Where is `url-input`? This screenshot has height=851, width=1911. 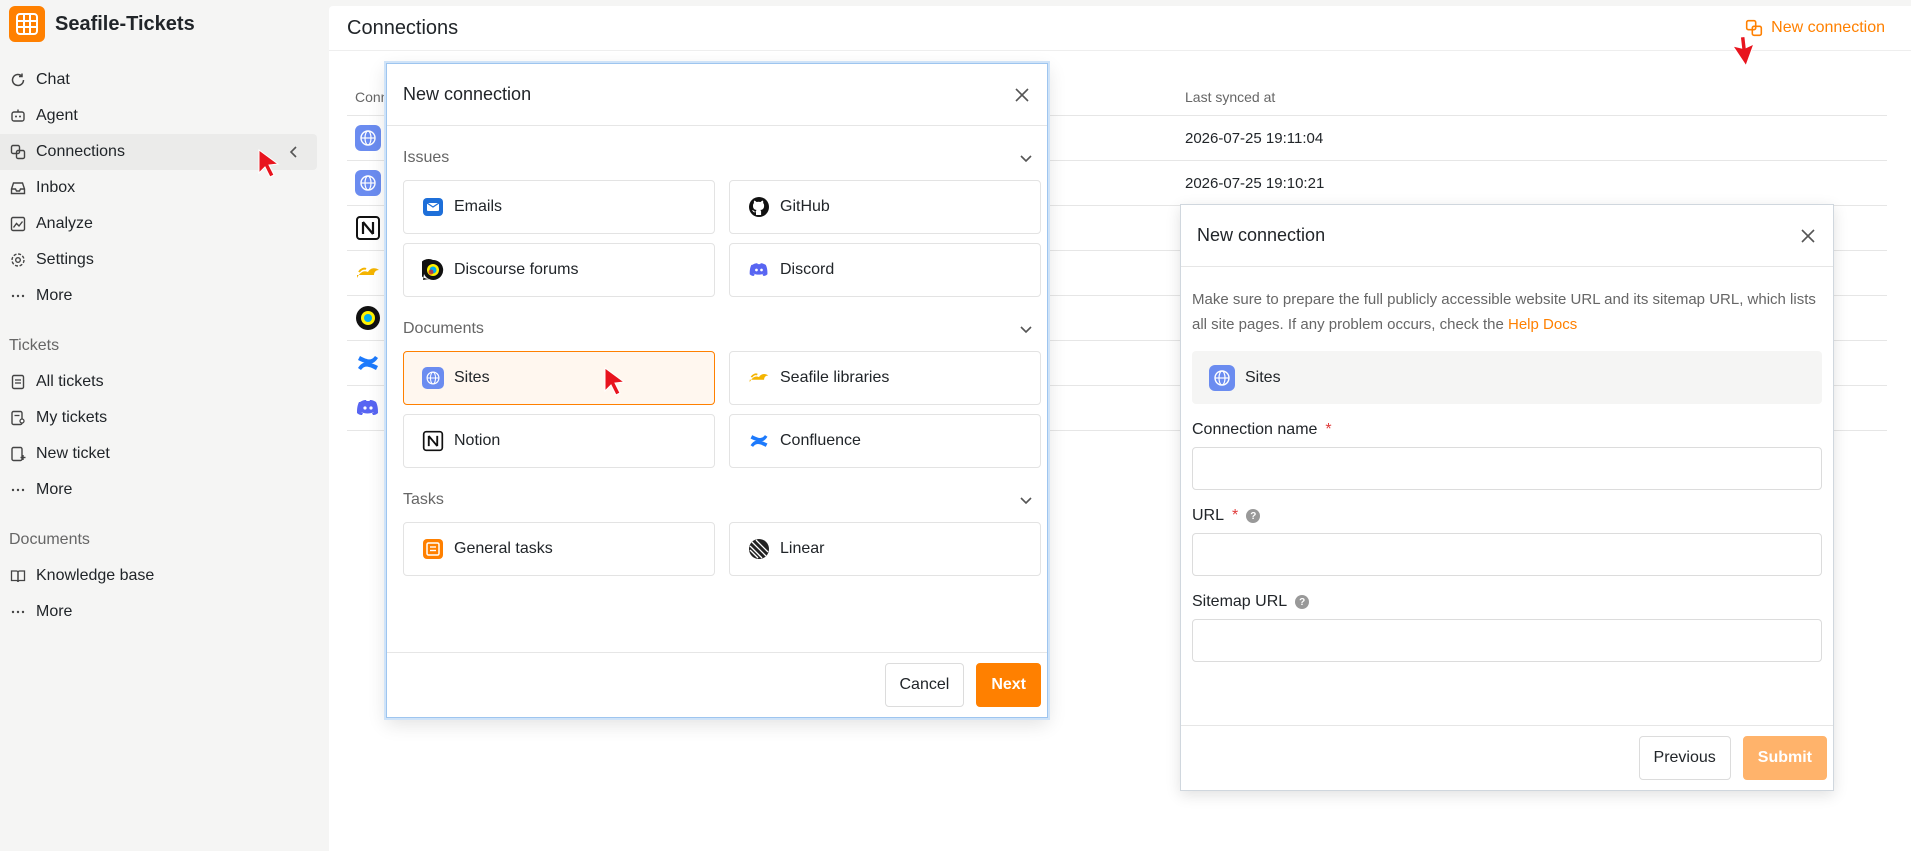
url-input is located at coordinates (1507, 554).